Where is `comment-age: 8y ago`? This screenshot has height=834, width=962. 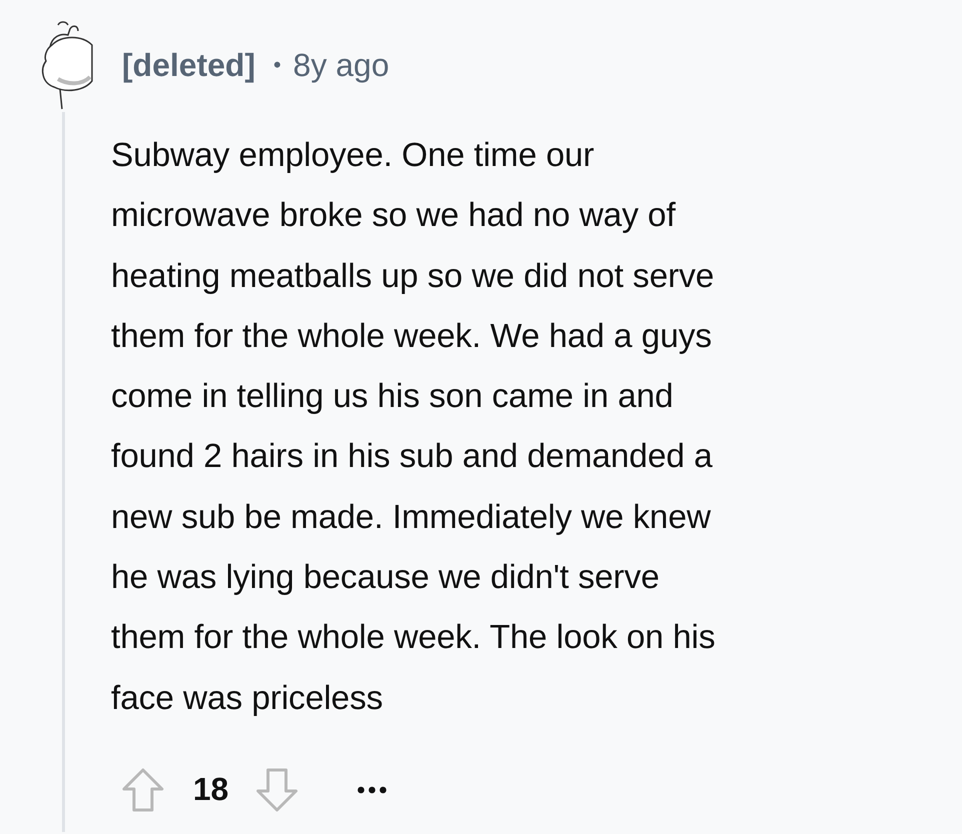
comment-age: 8y ago is located at coordinates (341, 65).